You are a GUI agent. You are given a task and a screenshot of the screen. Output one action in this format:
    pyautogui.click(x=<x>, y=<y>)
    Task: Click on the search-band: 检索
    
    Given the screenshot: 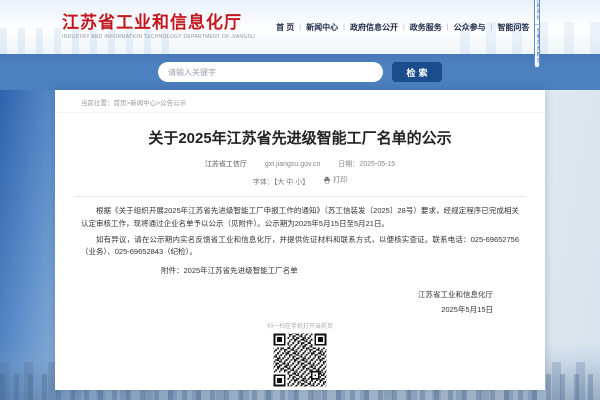 What is the action you would take?
    pyautogui.click(x=300, y=72)
    